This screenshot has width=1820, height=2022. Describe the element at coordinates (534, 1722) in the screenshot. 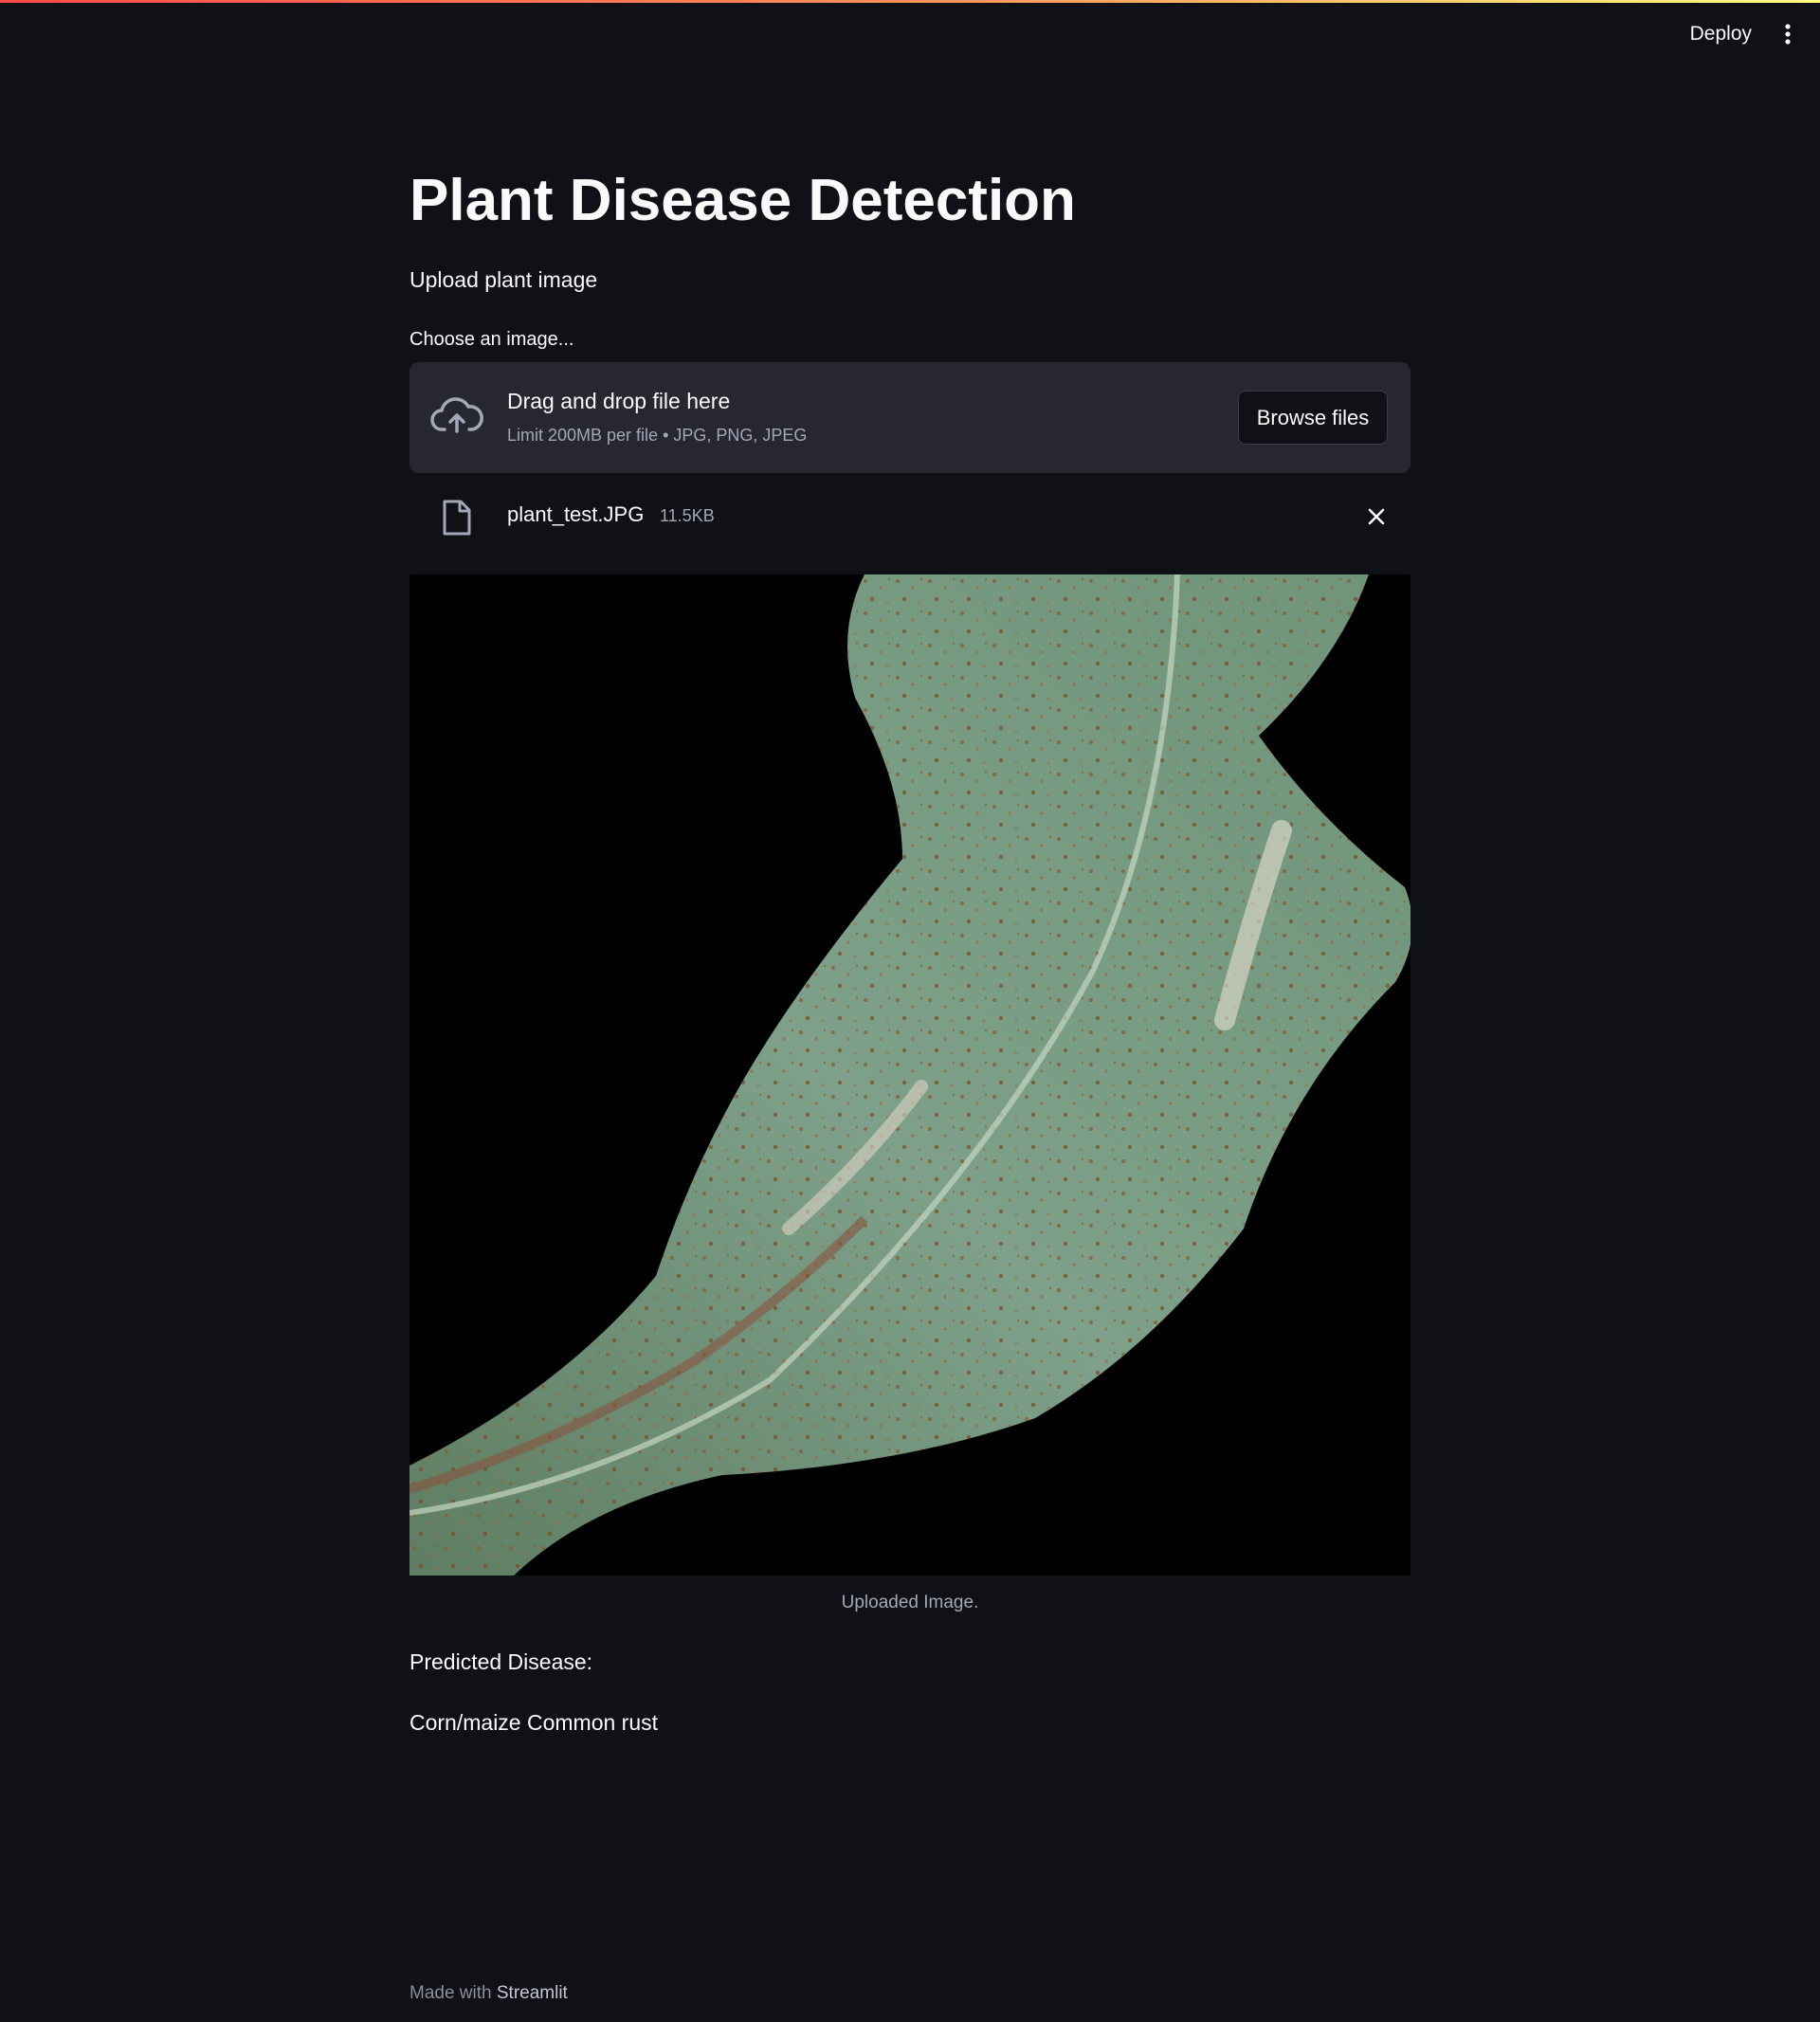

I see `prediction-value: Corn/maize Common rust` at that location.